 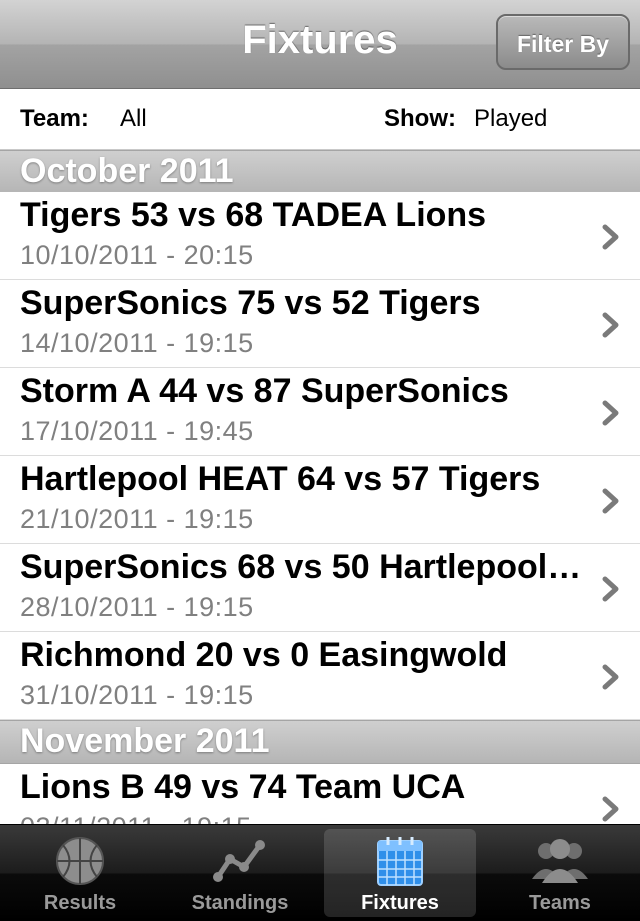 What do you see at coordinates (240, 903) in the screenshot?
I see `tab-label: Standings` at bounding box center [240, 903].